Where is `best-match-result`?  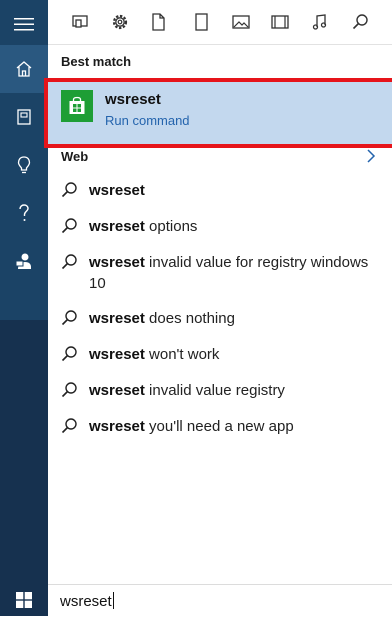
best-match-result is located at coordinates (218, 113).